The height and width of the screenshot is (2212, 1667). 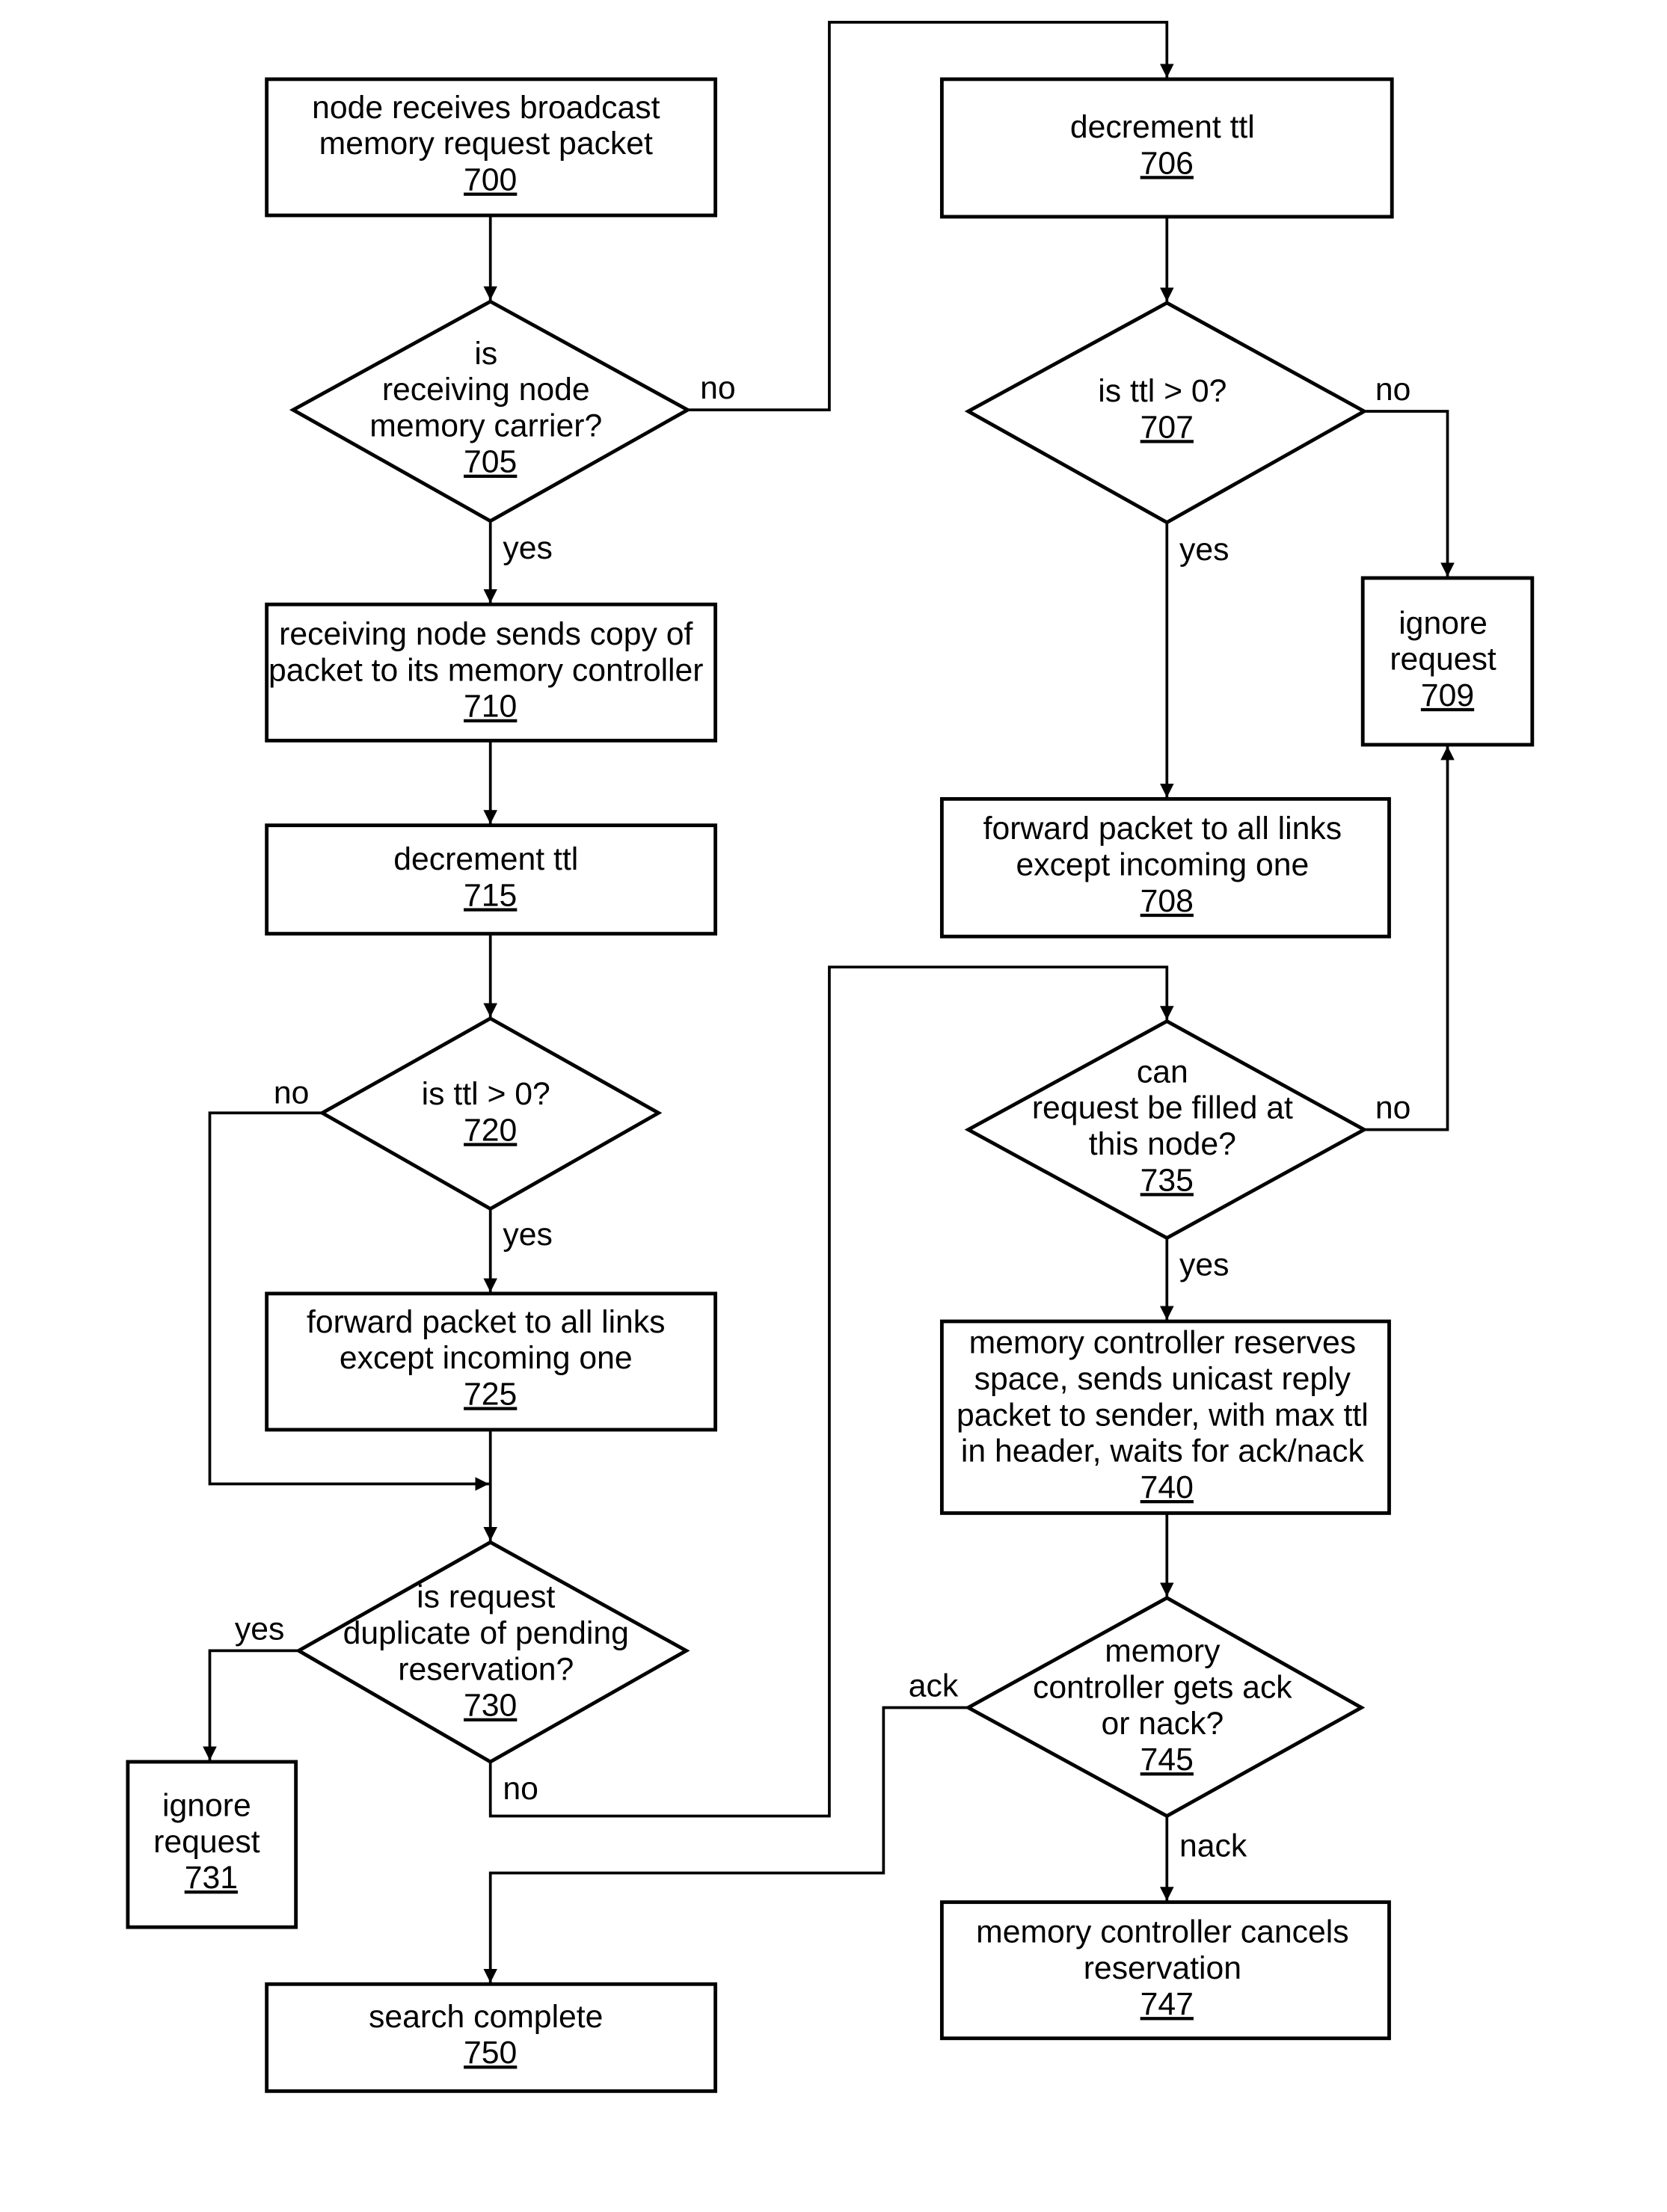 I want to click on label-705-yes: yes, so click(x=527, y=548).